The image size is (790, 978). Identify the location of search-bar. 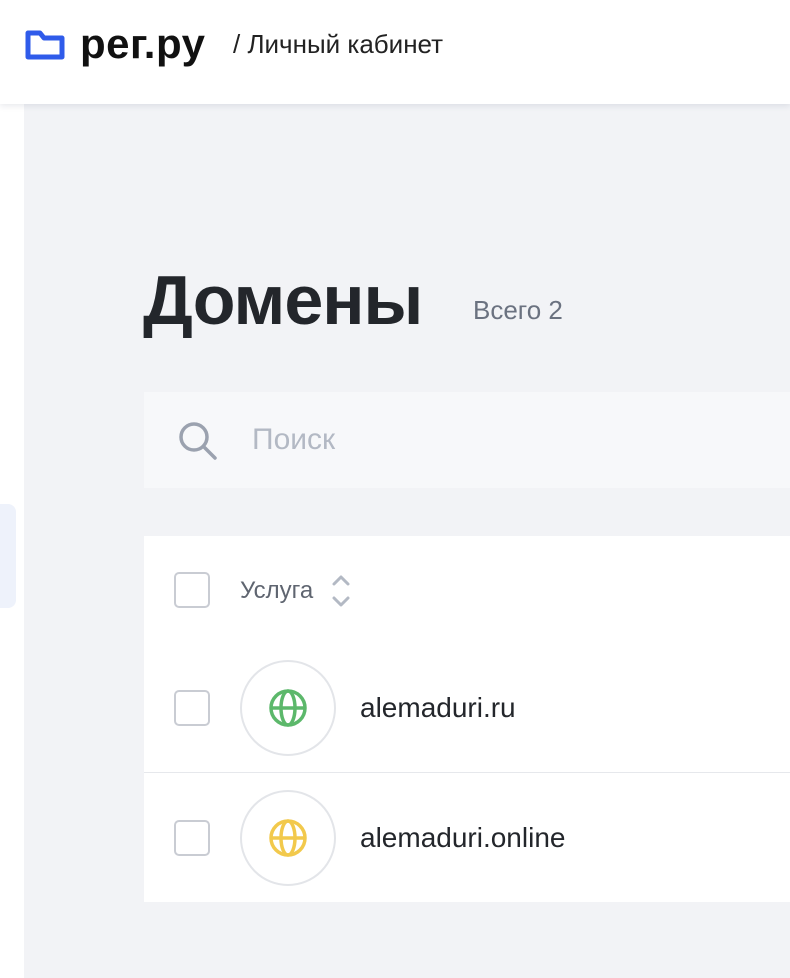
(467, 440).